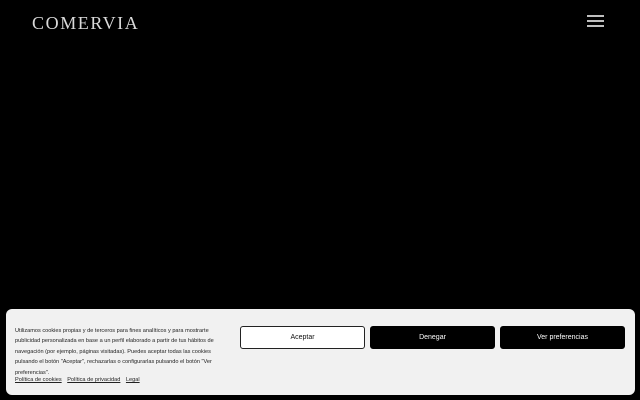 The image size is (640, 400). I want to click on preferences-button: Ver preferencias, so click(562, 337).